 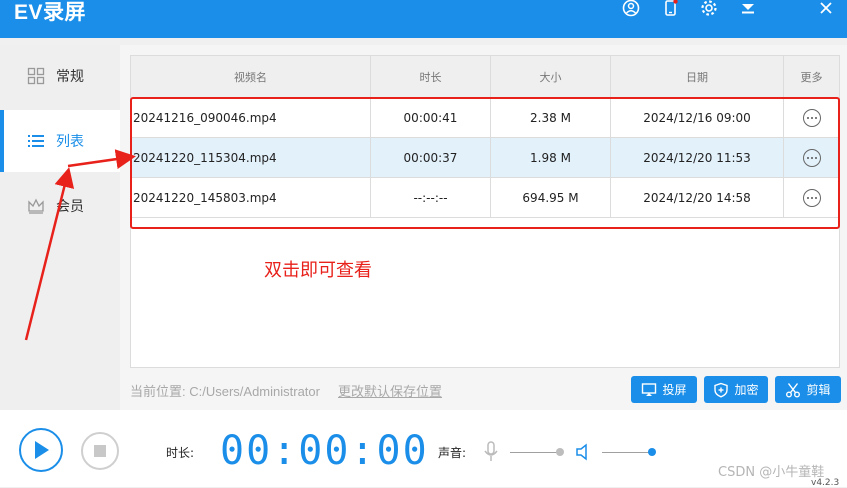 I want to click on cell-size: 694.95 M, so click(x=551, y=197).